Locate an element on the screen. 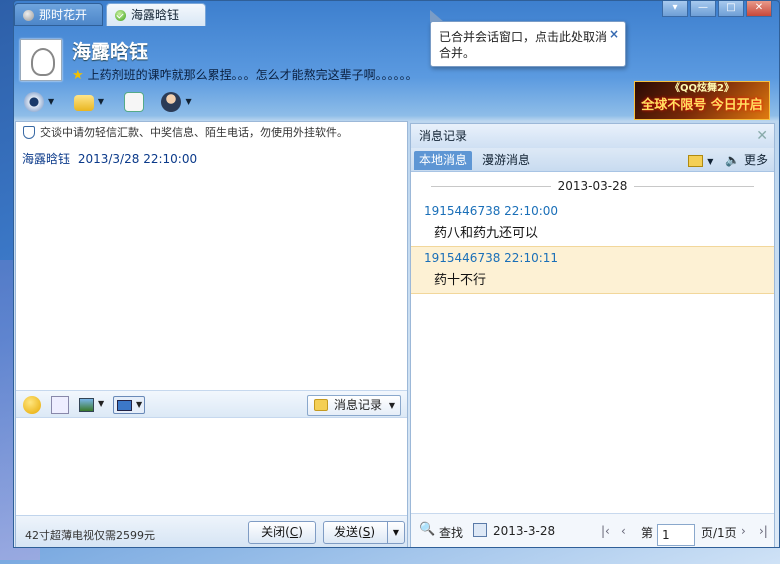 This screenshot has width=780, height=564. contact-signature: ★ 上药剂班的课咋就那么累捏。。。怎么才能熬完这辈子啊。。。。。。 is located at coordinates (245, 74).